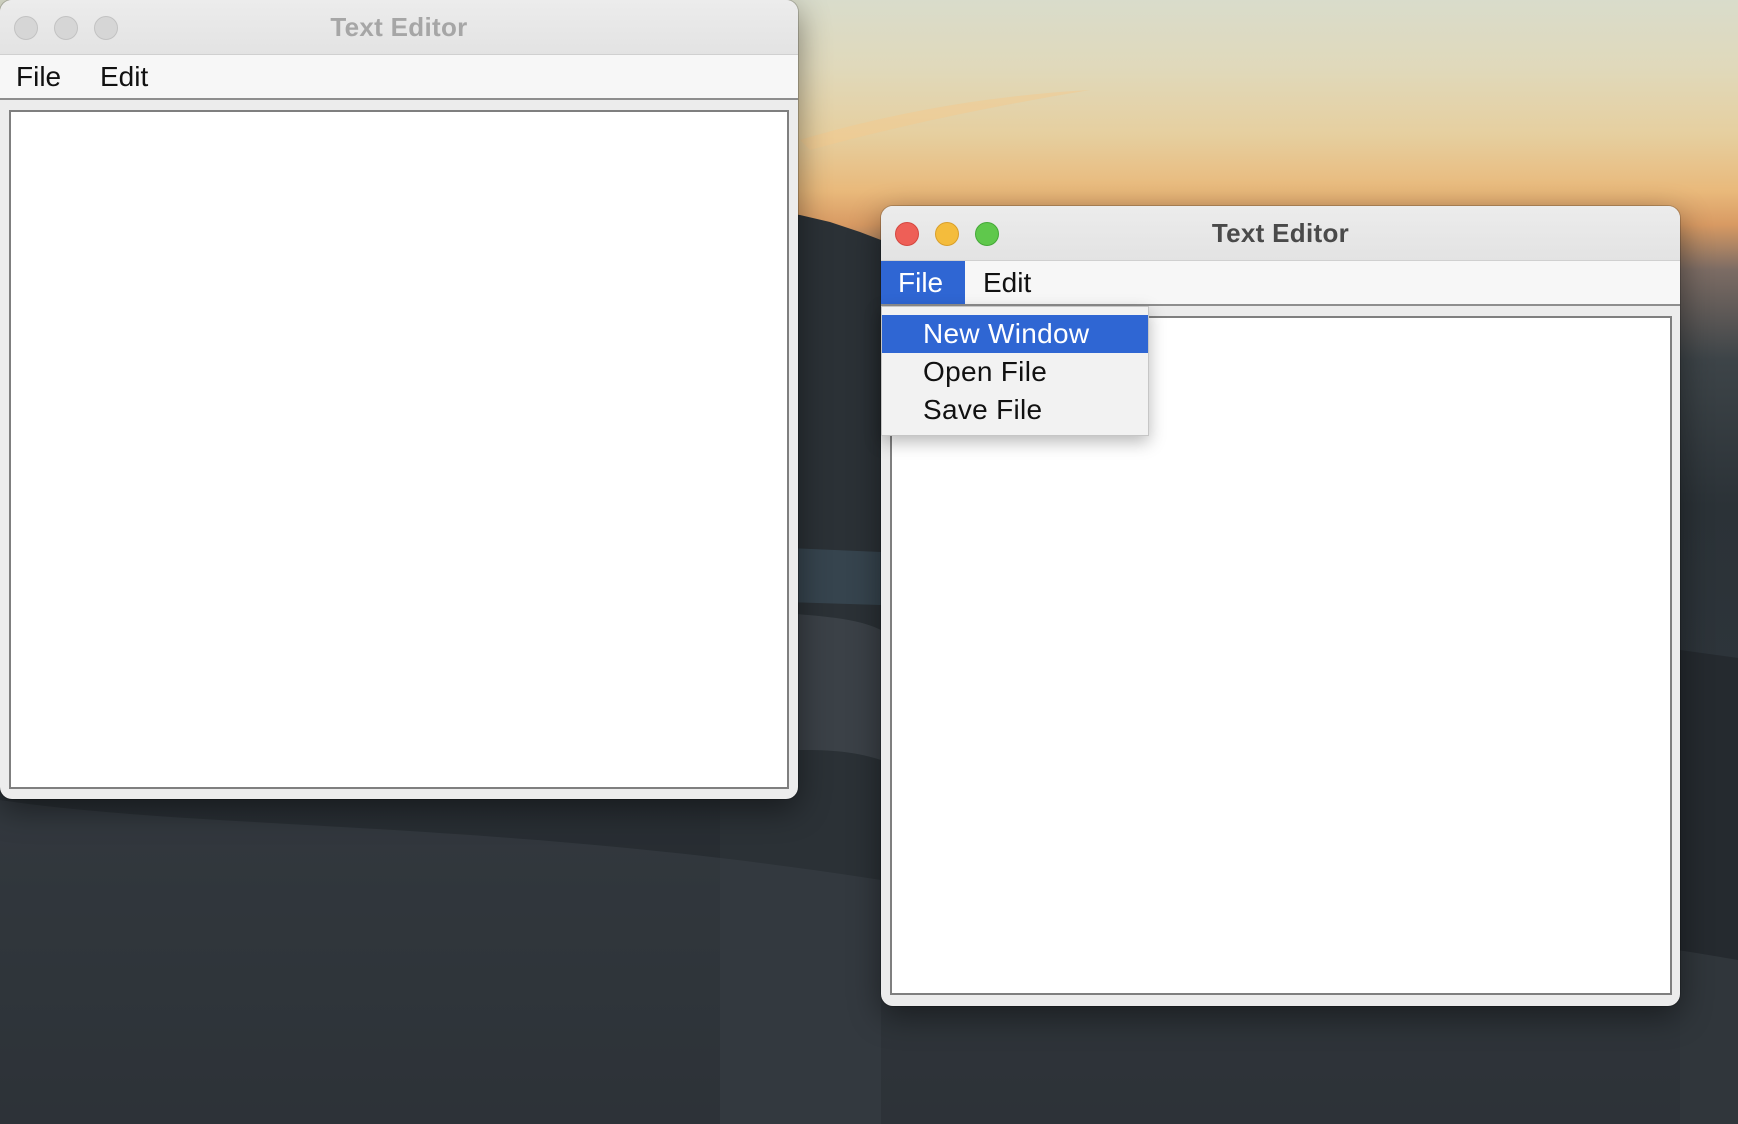  What do you see at coordinates (945, 120) in the screenshot?
I see `sky-streak` at bounding box center [945, 120].